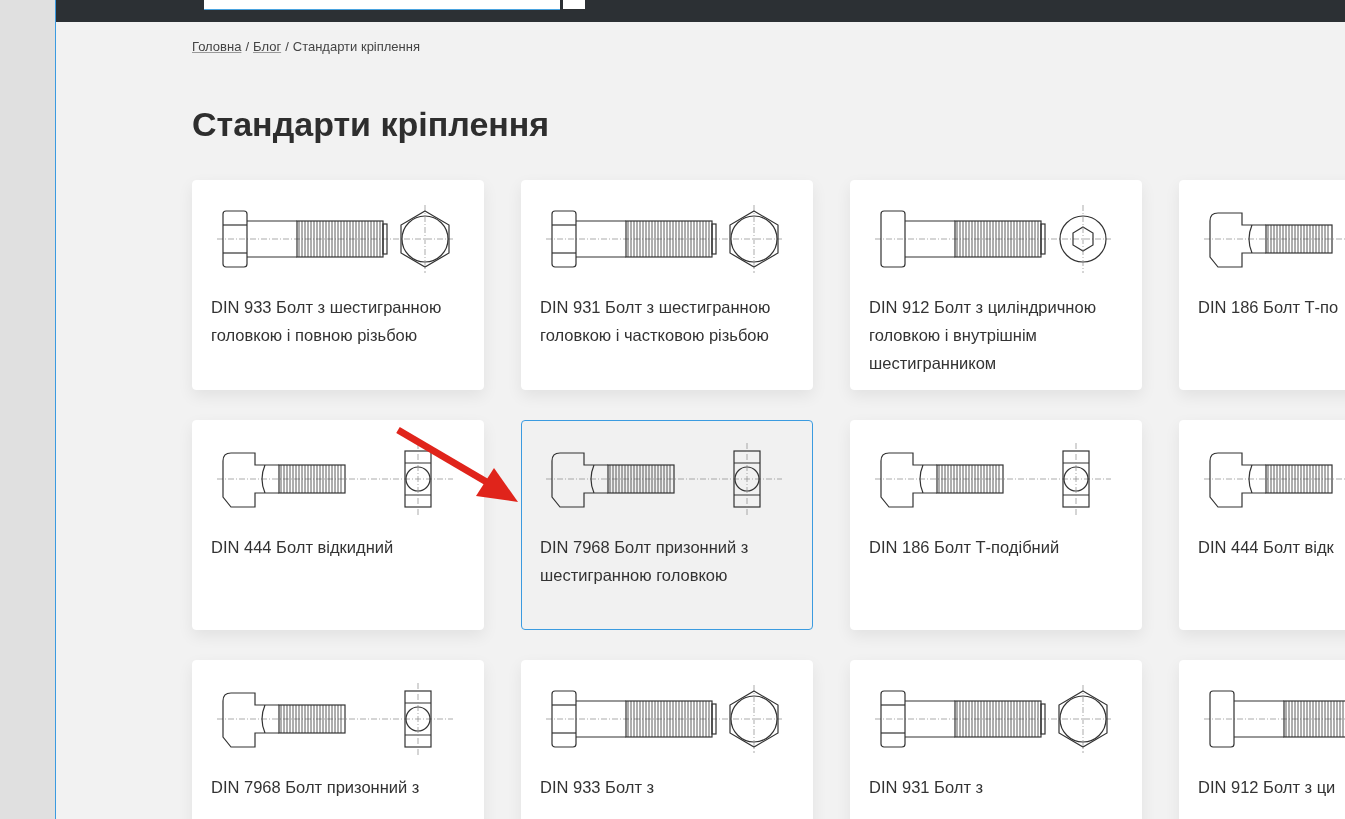 The image size is (1345, 819). Describe the element at coordinates (927, 787) in the screenshot. I see `card-title: DIN 931 Болт з` at that location.